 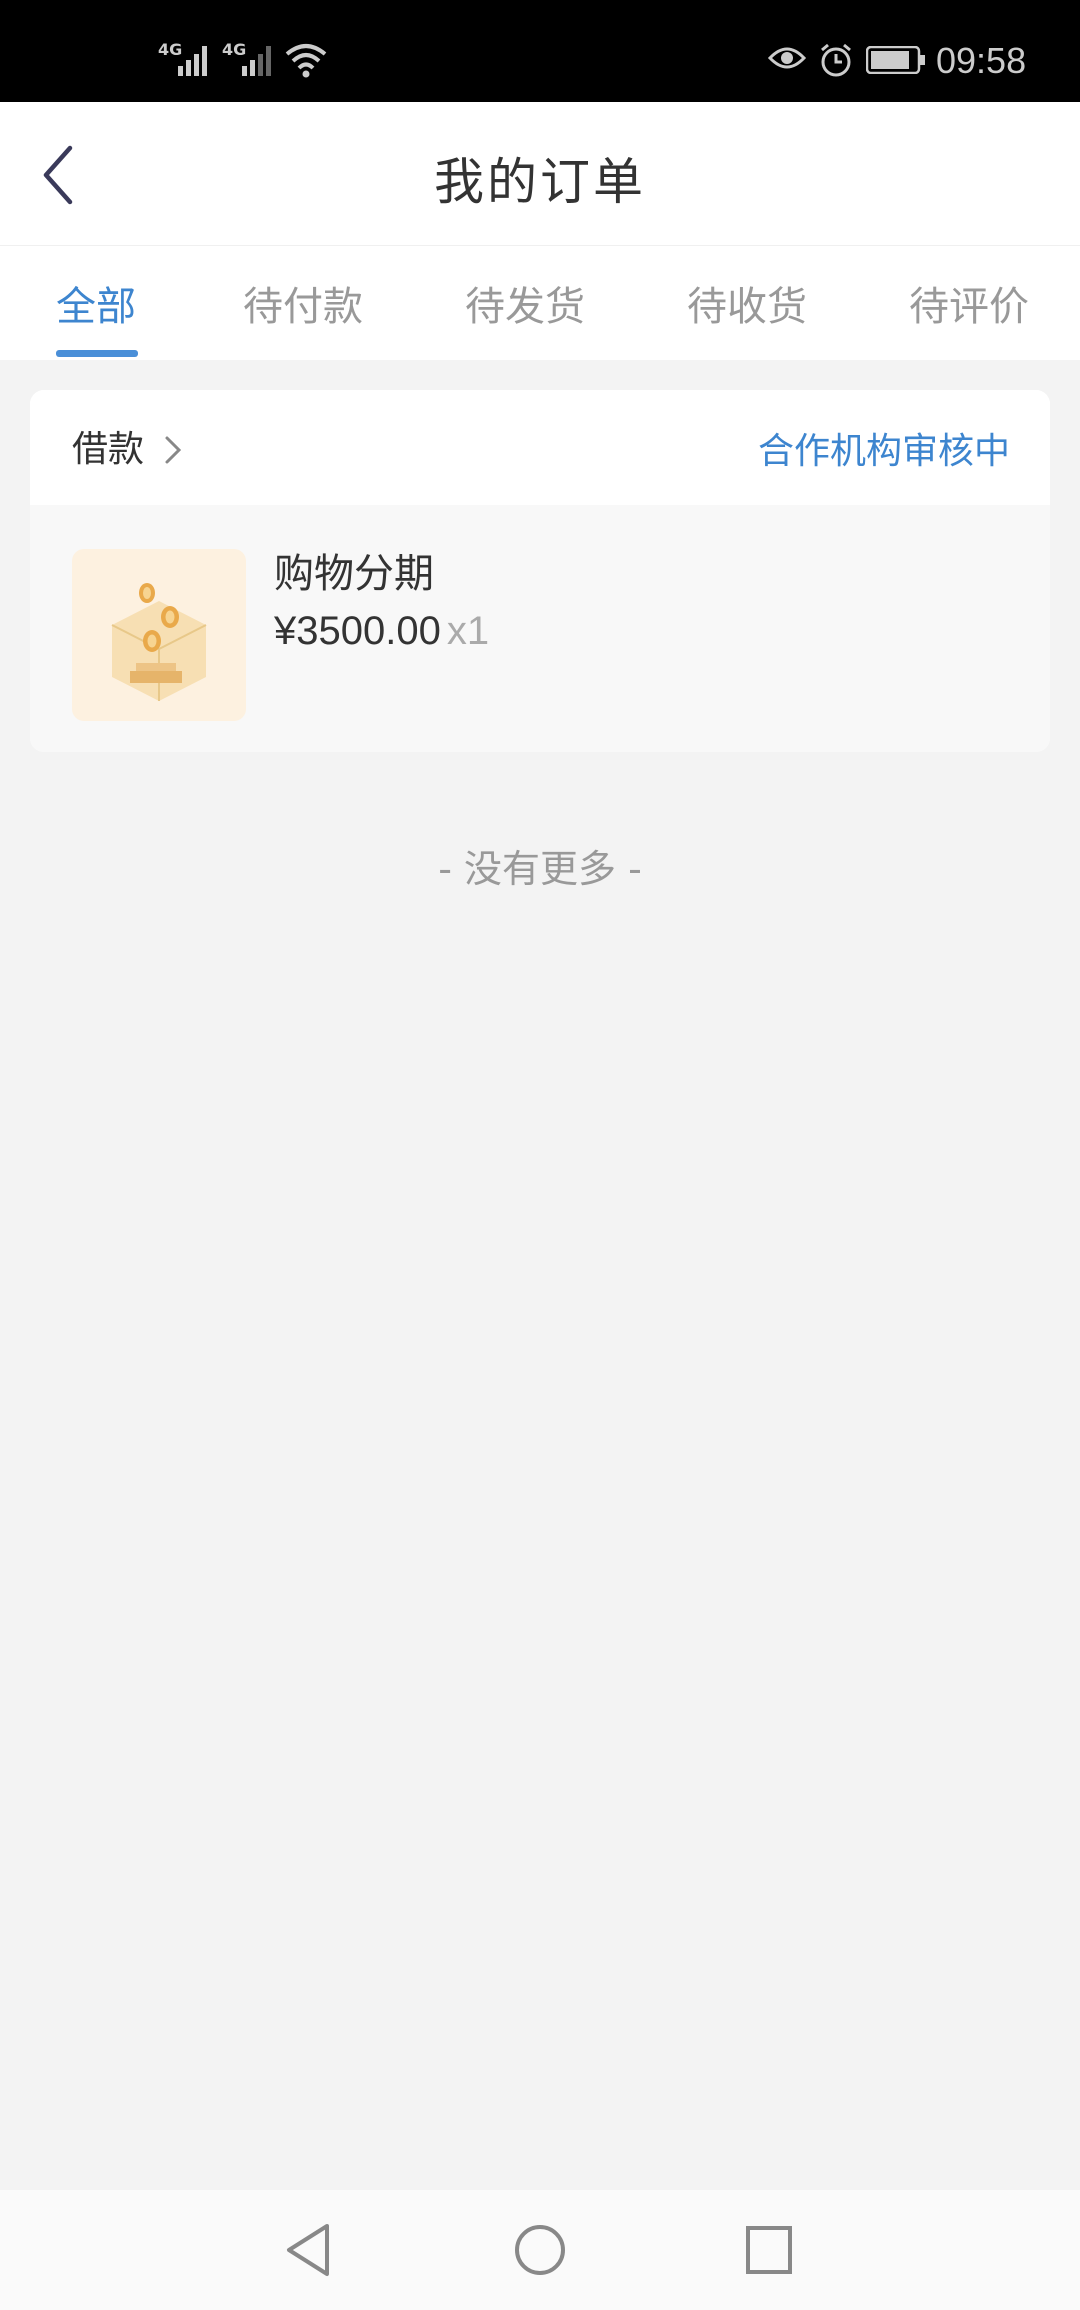 What do you see at coordinates (525, 303) in the screenshot?
I see `tab-pending-shipment: 待发货` at bounding box center [525, 303].